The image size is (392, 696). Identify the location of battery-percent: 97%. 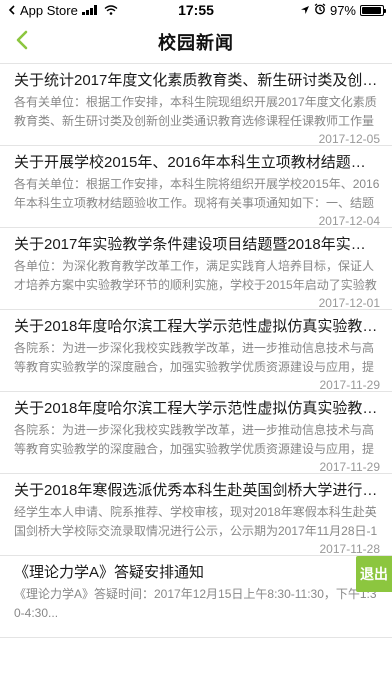
(342, 10).